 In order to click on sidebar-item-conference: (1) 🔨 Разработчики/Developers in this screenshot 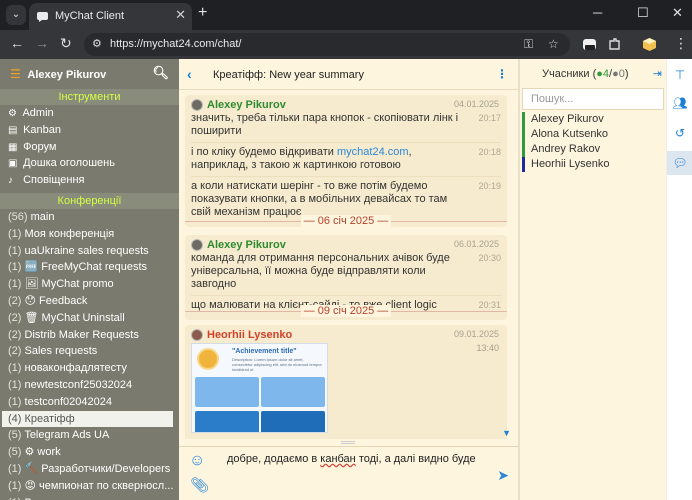, I will do `click(89, 469)`.